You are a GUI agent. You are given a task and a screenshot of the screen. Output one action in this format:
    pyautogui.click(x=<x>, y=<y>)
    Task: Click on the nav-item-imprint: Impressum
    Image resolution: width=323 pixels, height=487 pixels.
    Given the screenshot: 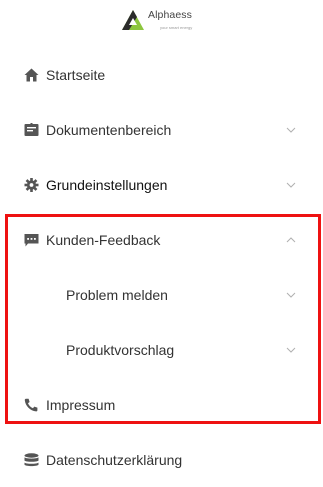 What is the action you would take?
    pyautogui.click(x=161, y=405)
    